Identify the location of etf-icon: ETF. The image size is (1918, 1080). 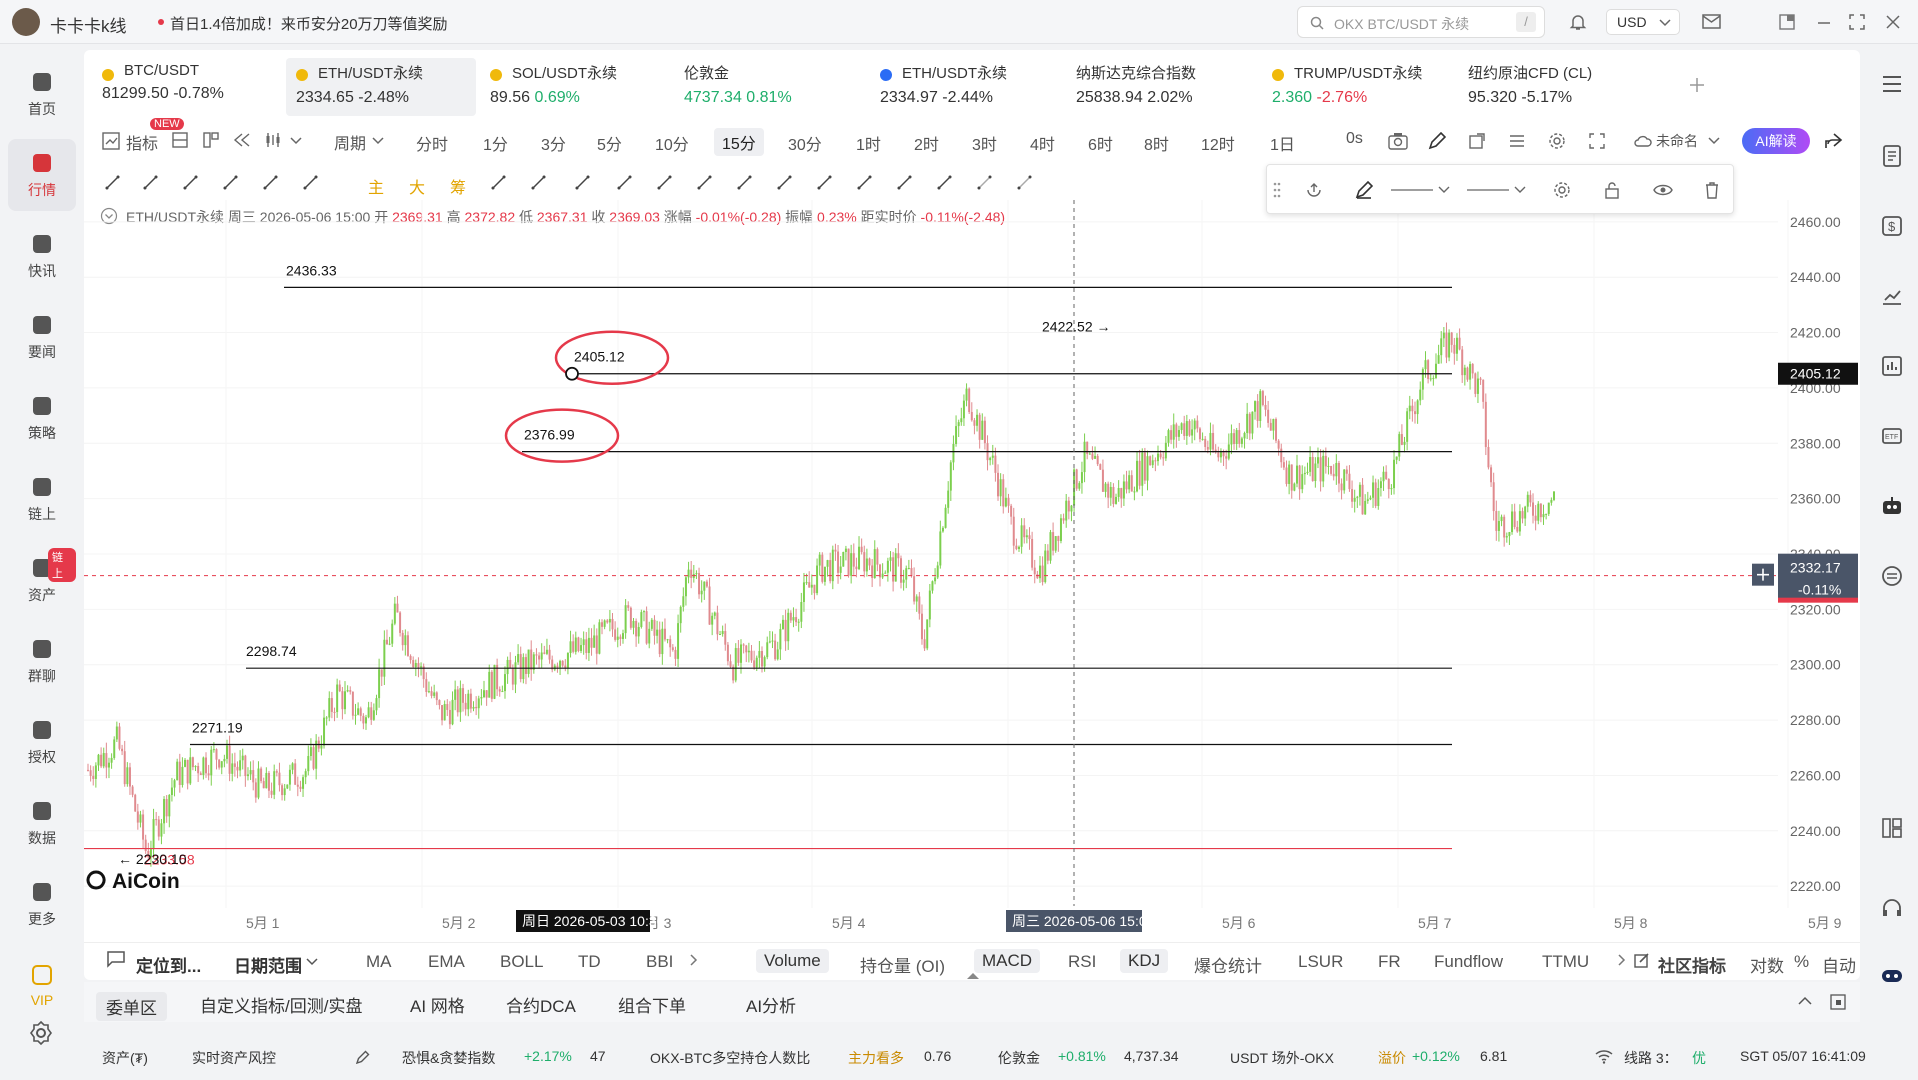
(1892, 436).